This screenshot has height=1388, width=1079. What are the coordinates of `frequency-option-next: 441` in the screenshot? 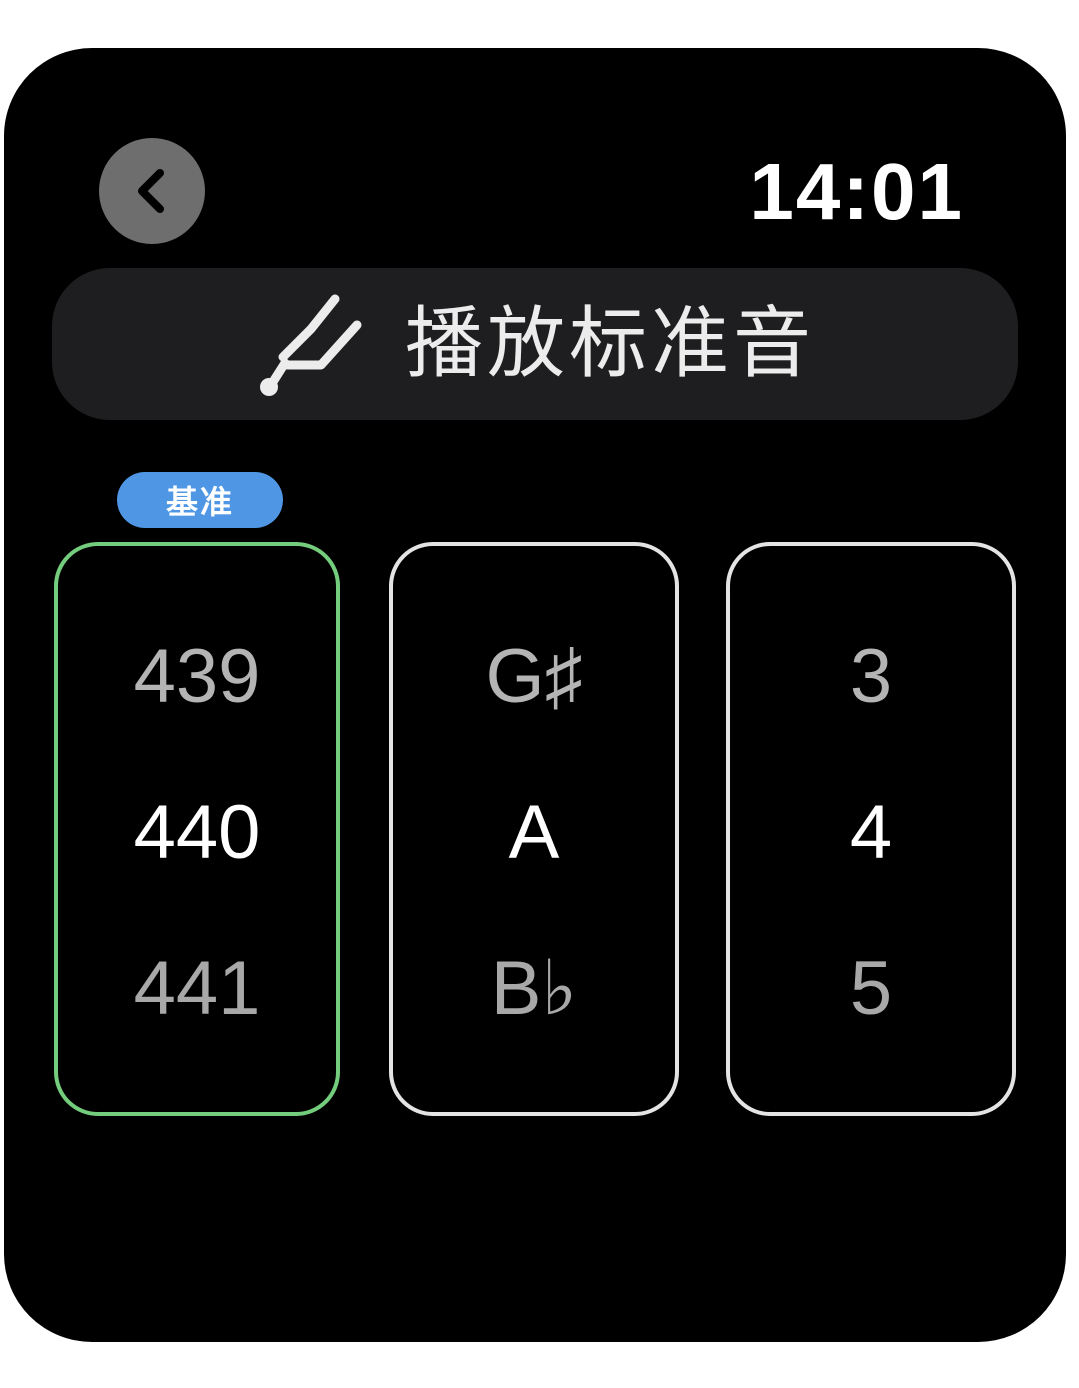 It's located at (197, 989).